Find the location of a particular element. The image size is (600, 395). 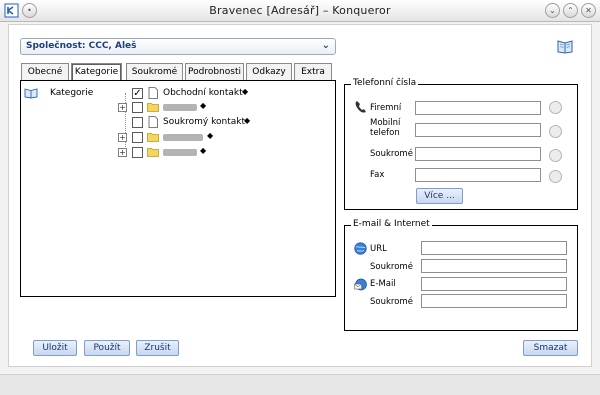

tab-label: Kategorie is located at coordinates (96, 72).